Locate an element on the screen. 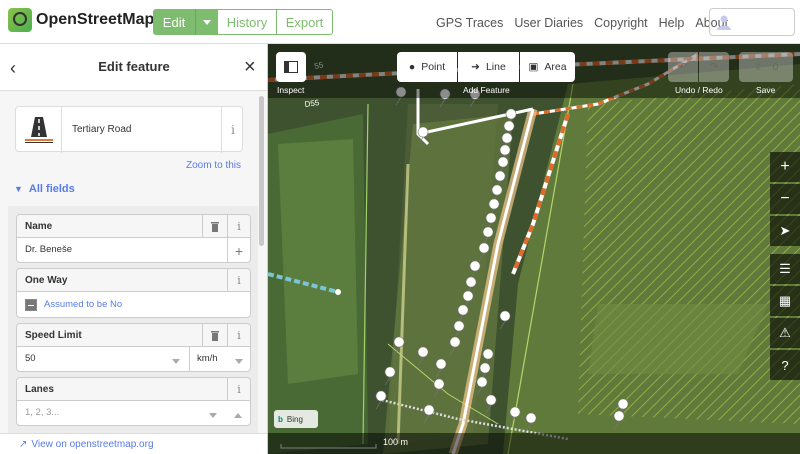  layers-icon: ☰ is located at coordinates (785, 268).